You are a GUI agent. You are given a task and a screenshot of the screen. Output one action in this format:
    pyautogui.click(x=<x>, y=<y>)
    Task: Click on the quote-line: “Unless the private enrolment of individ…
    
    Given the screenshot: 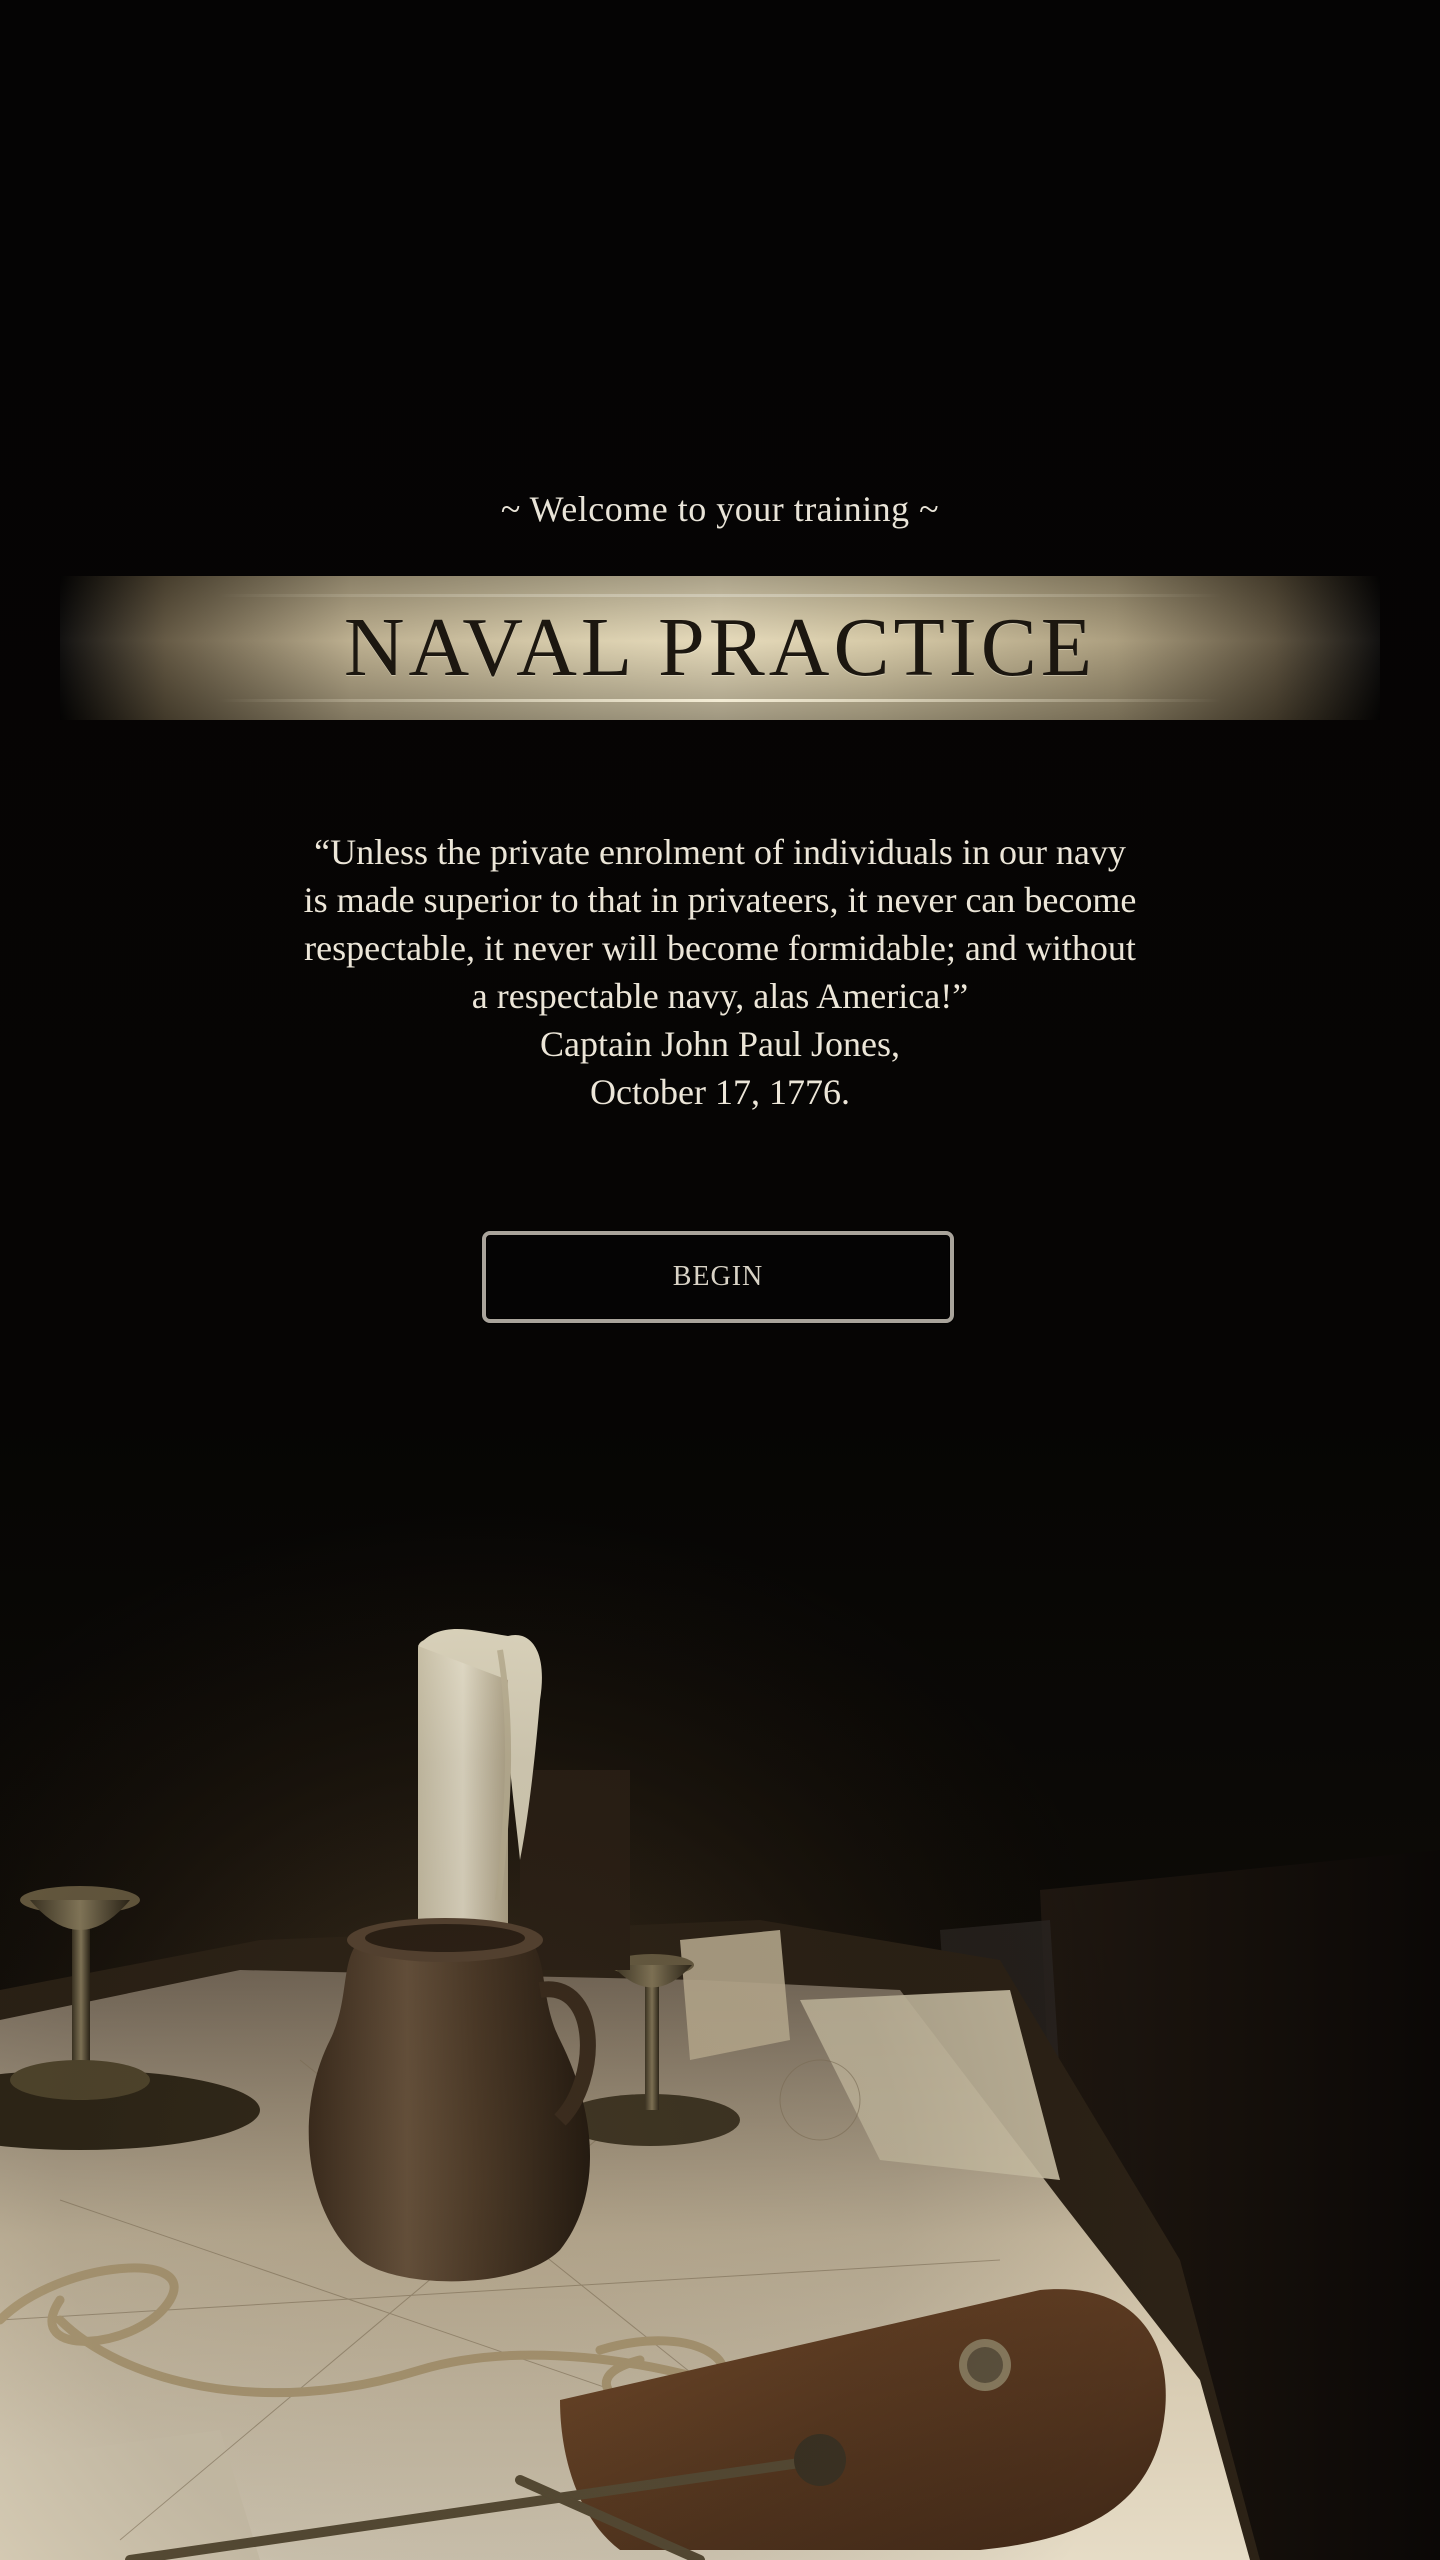 What is the action you would take?
    pyautogui.click(x=720, y=852)
    